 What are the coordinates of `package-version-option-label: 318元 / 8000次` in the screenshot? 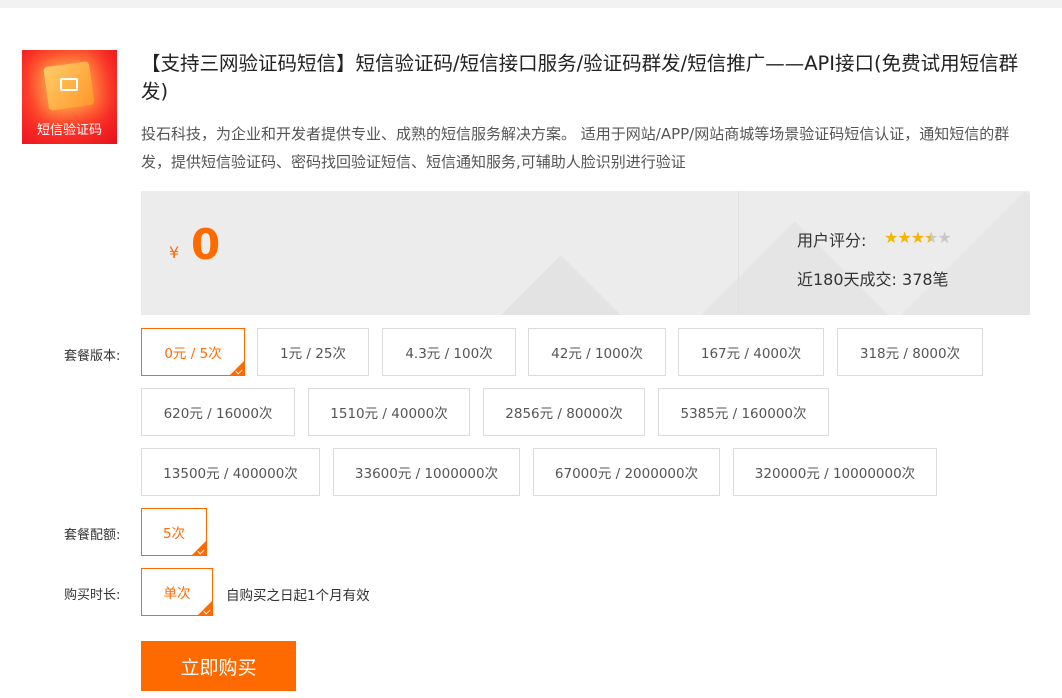 It's located at (910, 354).